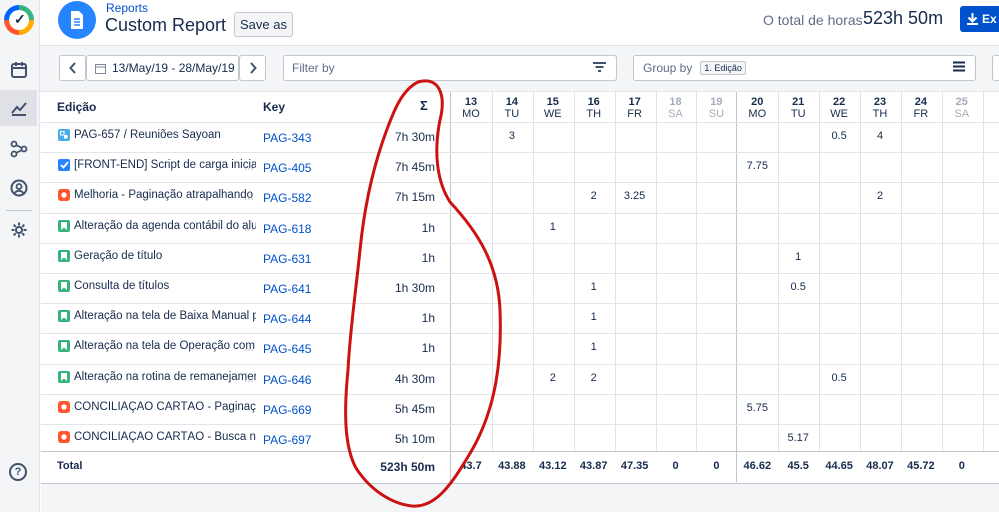 The image size is (999, 512). I want to click on export-button: Ex, so click(979, 19).